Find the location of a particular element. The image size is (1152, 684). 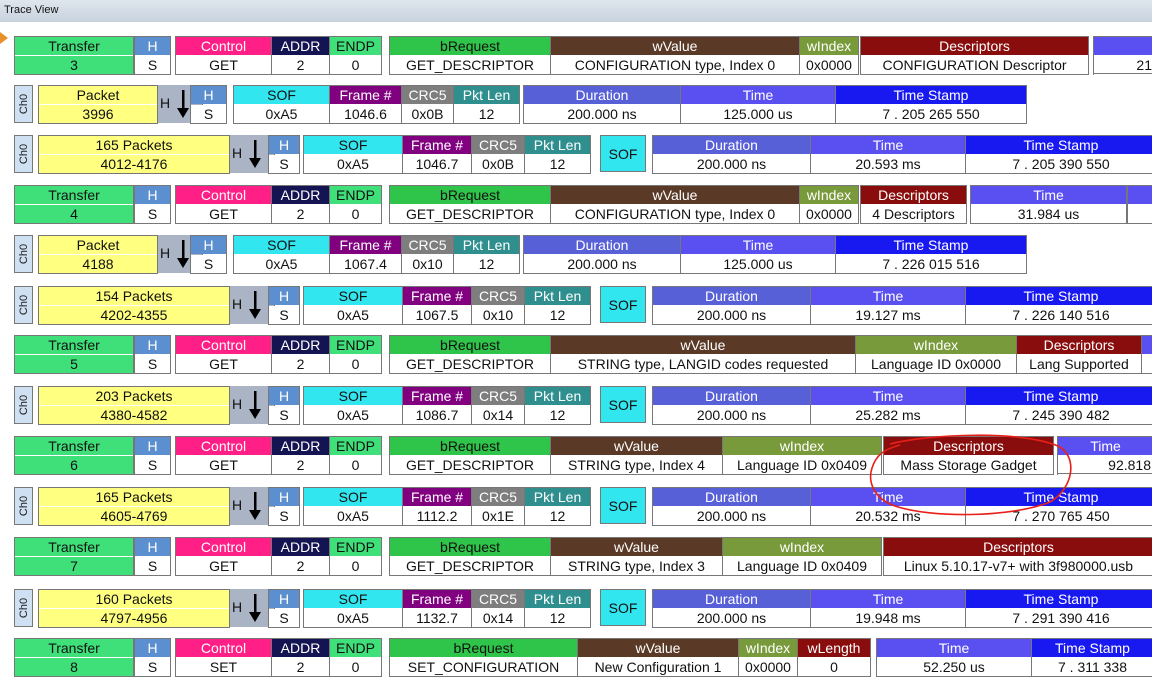

field-time-stamp-8: Time Stamp 7 . 291 390 416 is located at coordinates (1058, 608).